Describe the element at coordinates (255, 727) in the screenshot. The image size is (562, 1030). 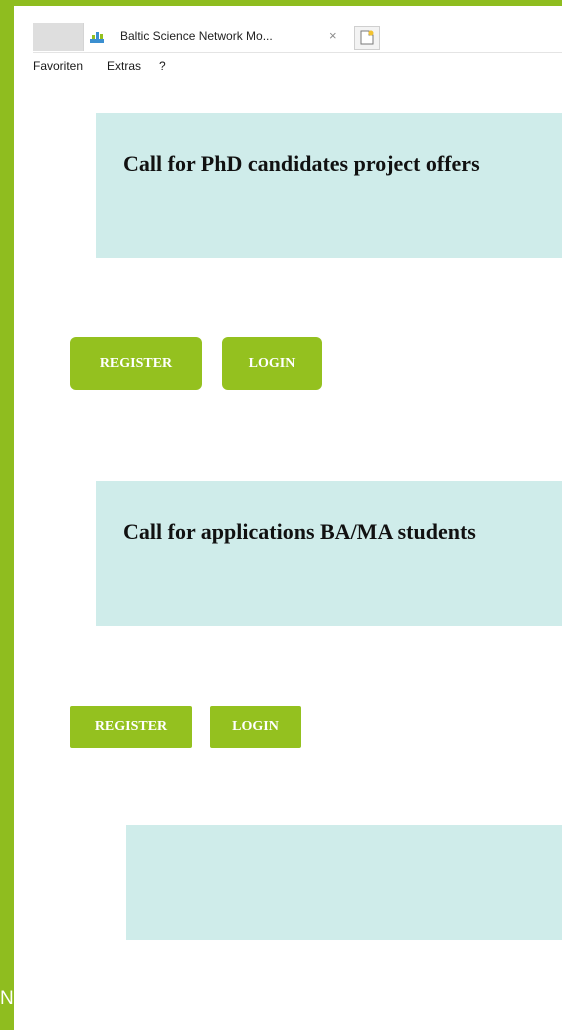
I see `login-button-bama: LOGIN` at that location.